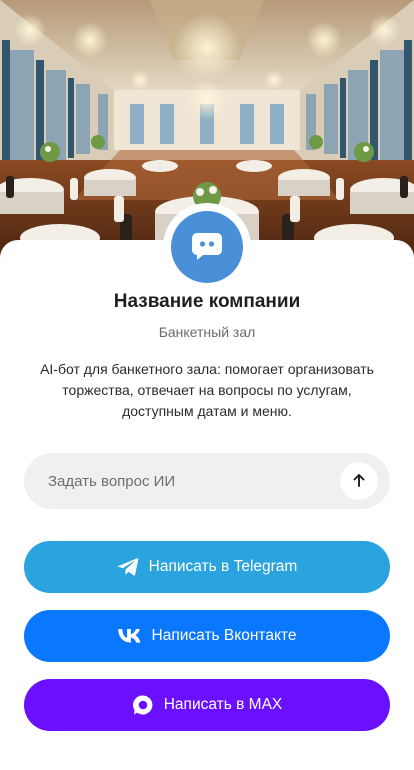 This screenshot has width=414, height=770. I want to click on vk-button: Написать Вконтакте, so click(207, 636).